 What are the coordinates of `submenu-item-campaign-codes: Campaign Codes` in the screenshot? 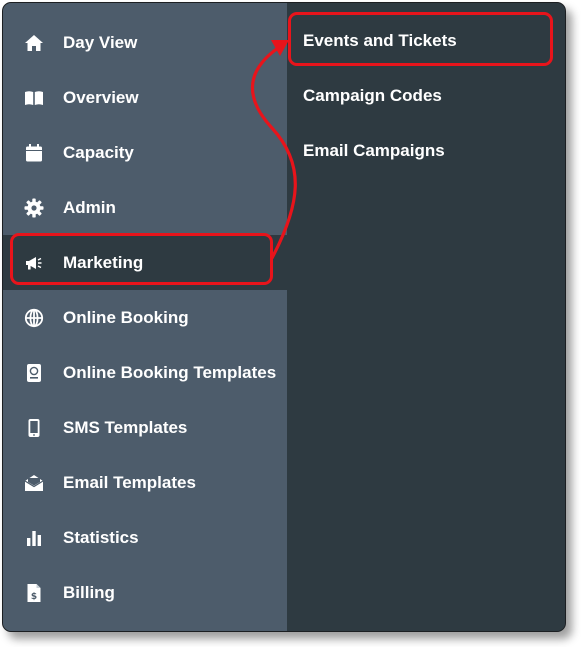 It's located at (426, 95).